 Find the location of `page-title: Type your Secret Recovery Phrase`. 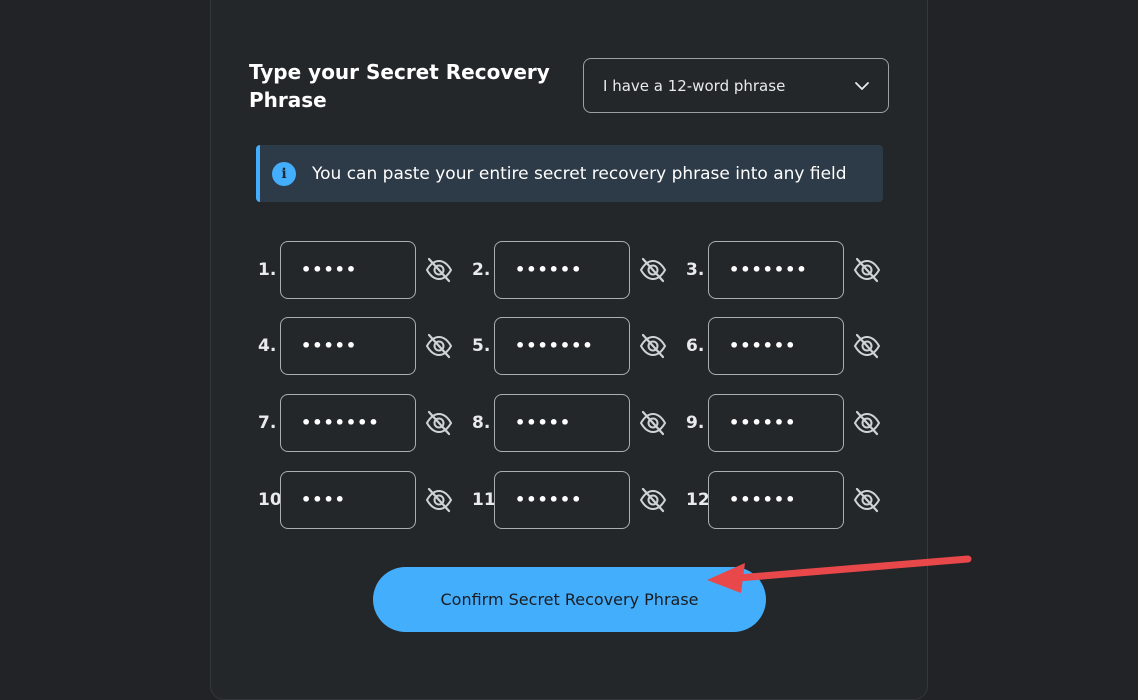

page-title: Type your Secret Recovery Phrase is located at coordinates (399, 86).